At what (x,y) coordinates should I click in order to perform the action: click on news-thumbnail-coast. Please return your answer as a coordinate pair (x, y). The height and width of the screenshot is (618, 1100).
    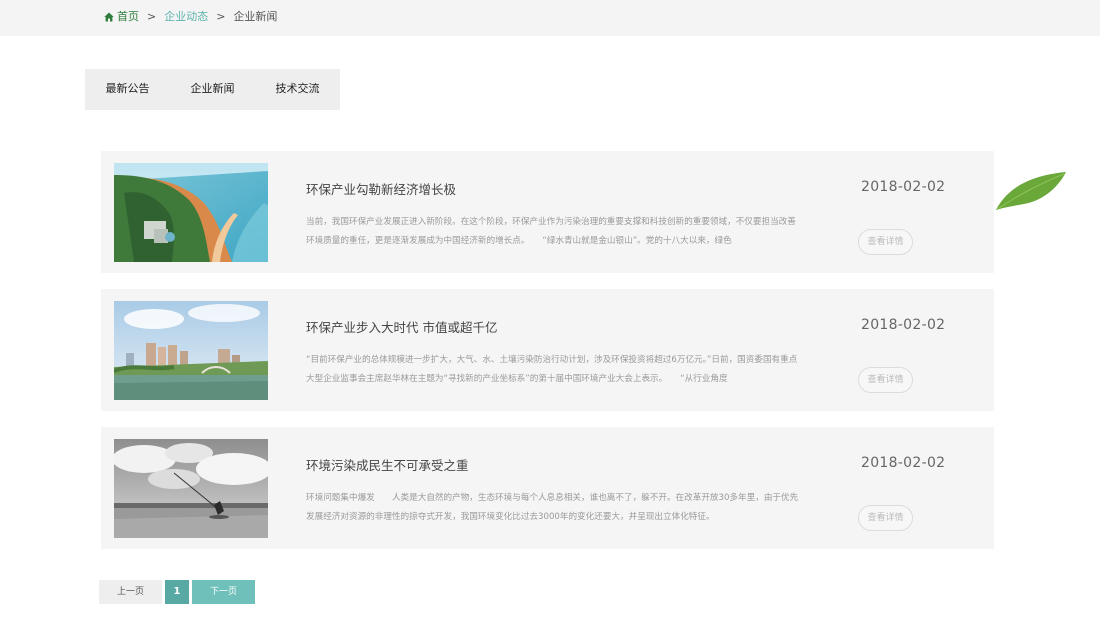
    Looking at the image, I should click on (191, 212).